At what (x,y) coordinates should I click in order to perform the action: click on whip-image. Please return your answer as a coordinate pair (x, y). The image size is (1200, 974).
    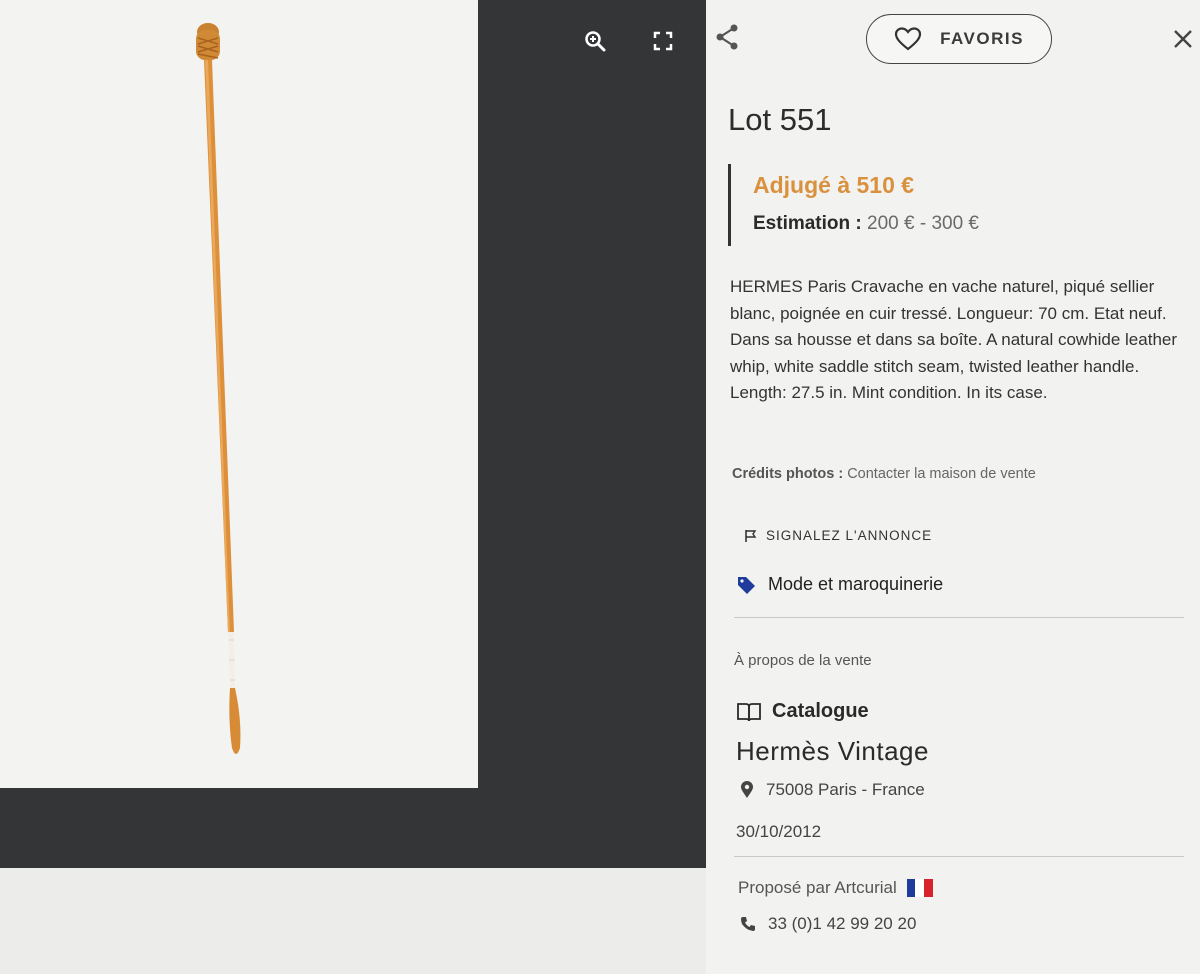
    Looking at the image, I should click on (218, 388).